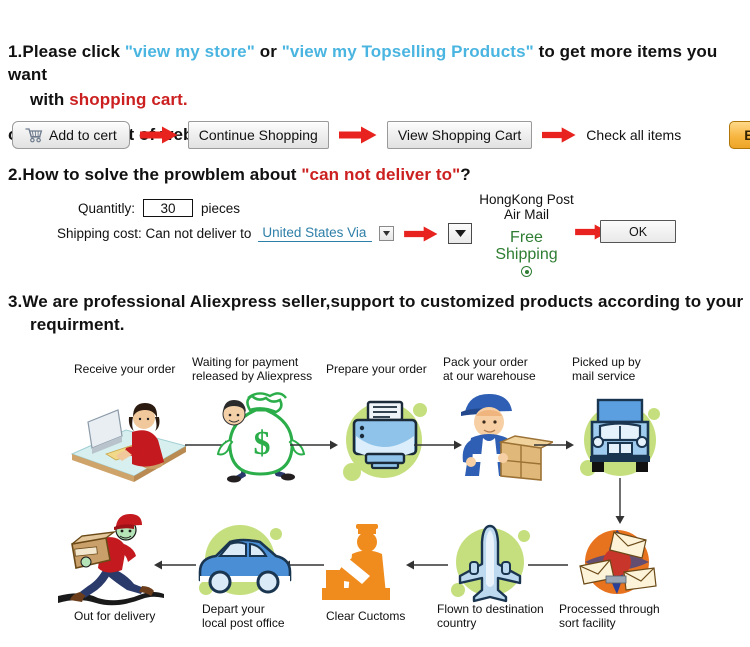 Image resolution: width=750 pixels, height=647 pixels. Describe the element at coordinates (617, 562) in the screenshot. I see `mail-sorting-icon` at that location.